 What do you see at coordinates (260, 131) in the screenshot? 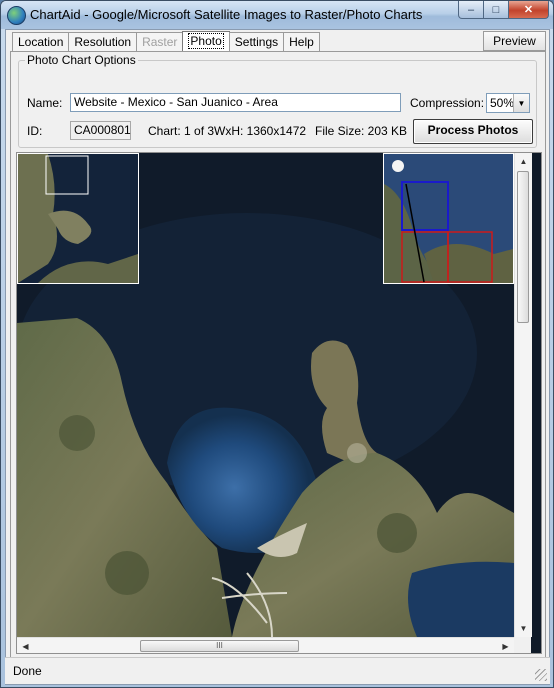
I see `chart-dimensions: WxH: 1360x1472` at bounding box center [260, 131].